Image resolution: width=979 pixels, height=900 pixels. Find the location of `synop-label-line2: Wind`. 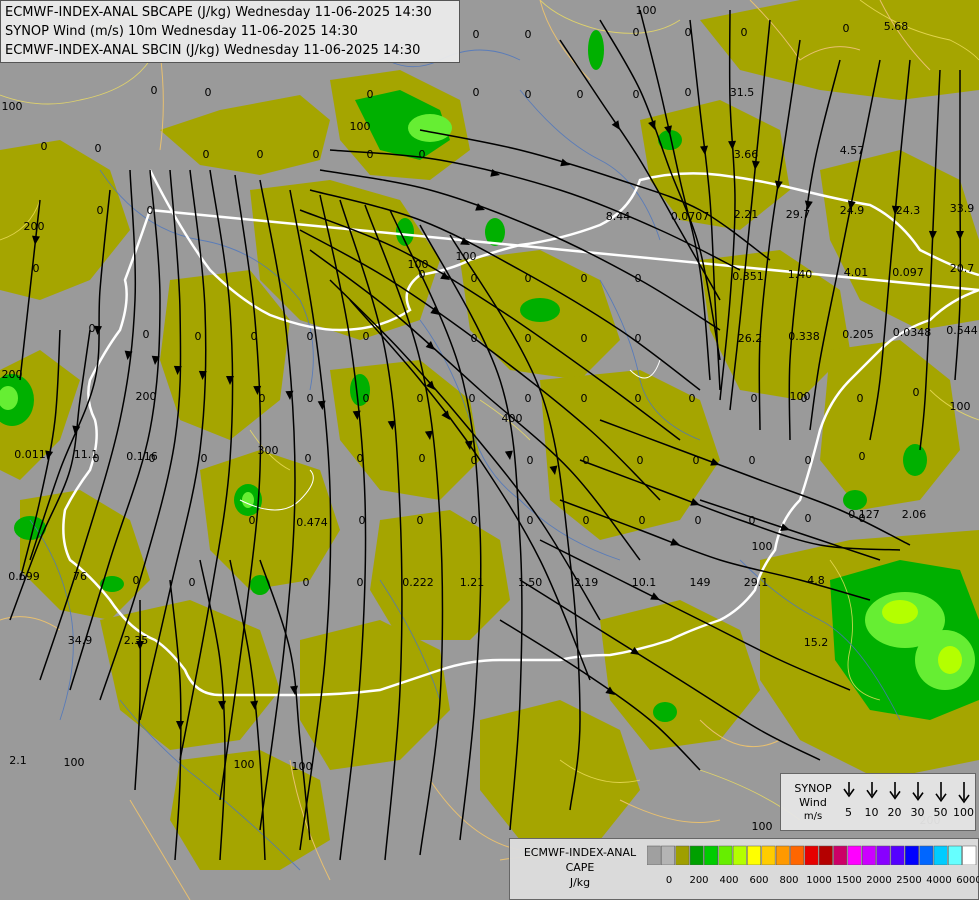

synop-label-line2: Wind is located at coordinates (813, 802).